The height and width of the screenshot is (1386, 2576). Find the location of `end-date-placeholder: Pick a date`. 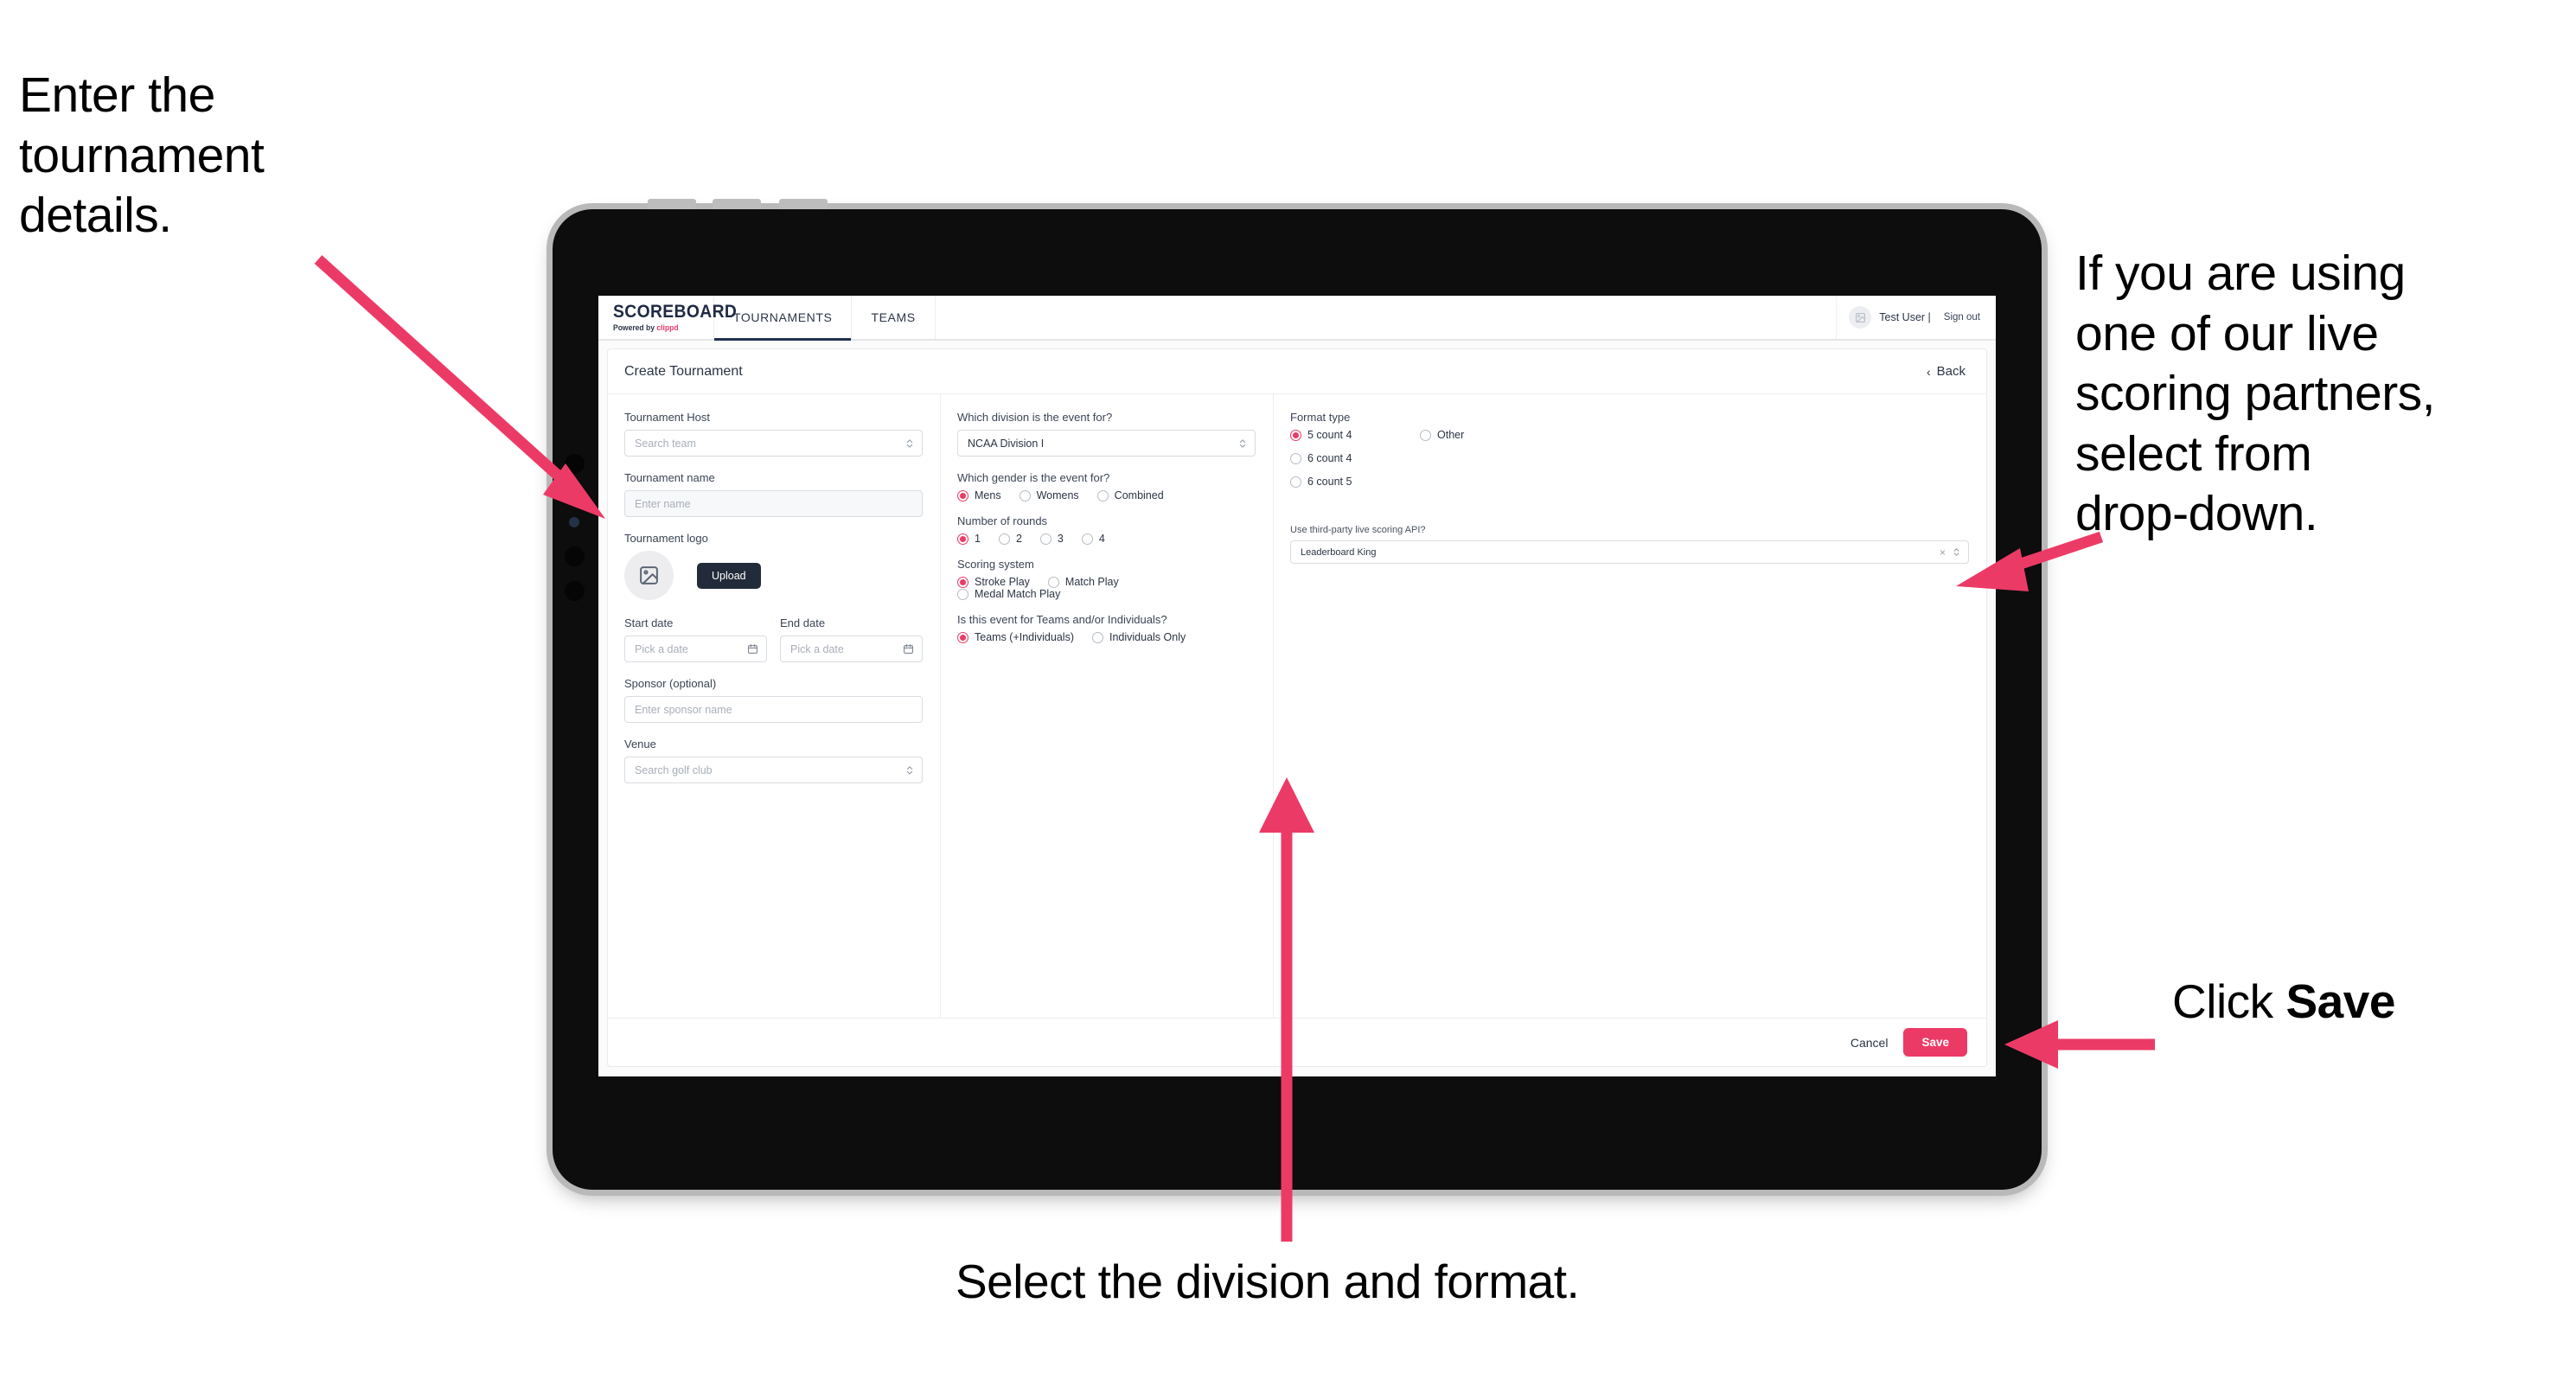

end-date-placeholder: Pick a date is located at coordinates (817, 648).